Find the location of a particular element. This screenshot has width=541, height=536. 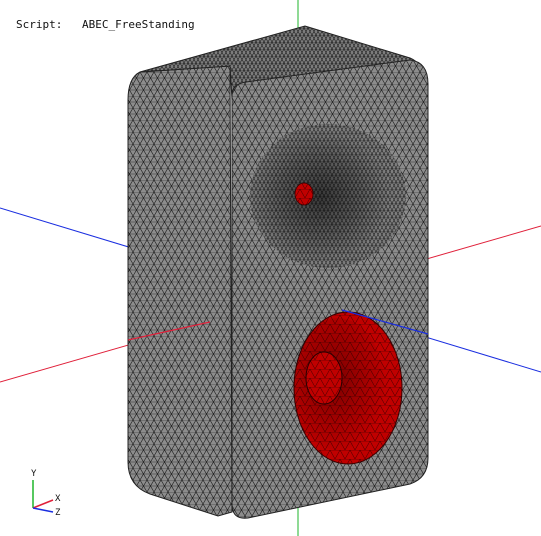

woofer-dustcap is located at coordinates (324, 378).